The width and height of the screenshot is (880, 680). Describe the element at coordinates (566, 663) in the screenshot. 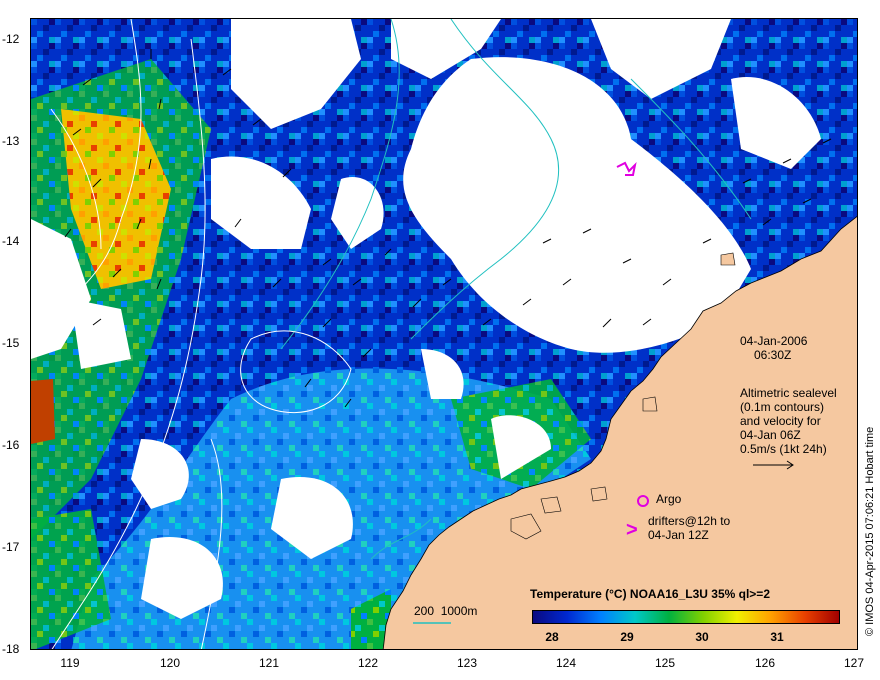

I see `lon-tick: 124` at that location.